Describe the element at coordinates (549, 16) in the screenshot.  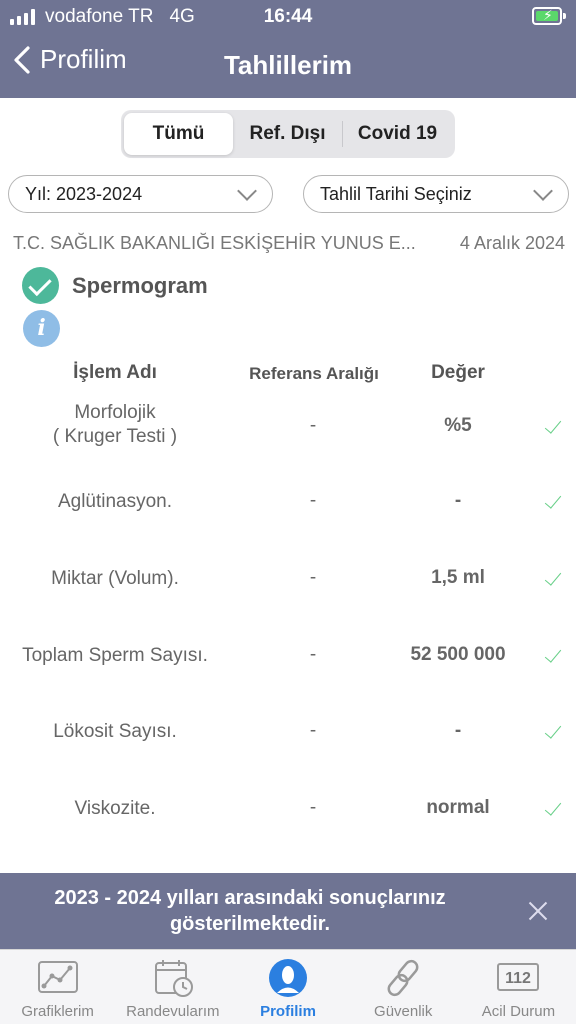
I see `battery-icon: ⚡` at that location.